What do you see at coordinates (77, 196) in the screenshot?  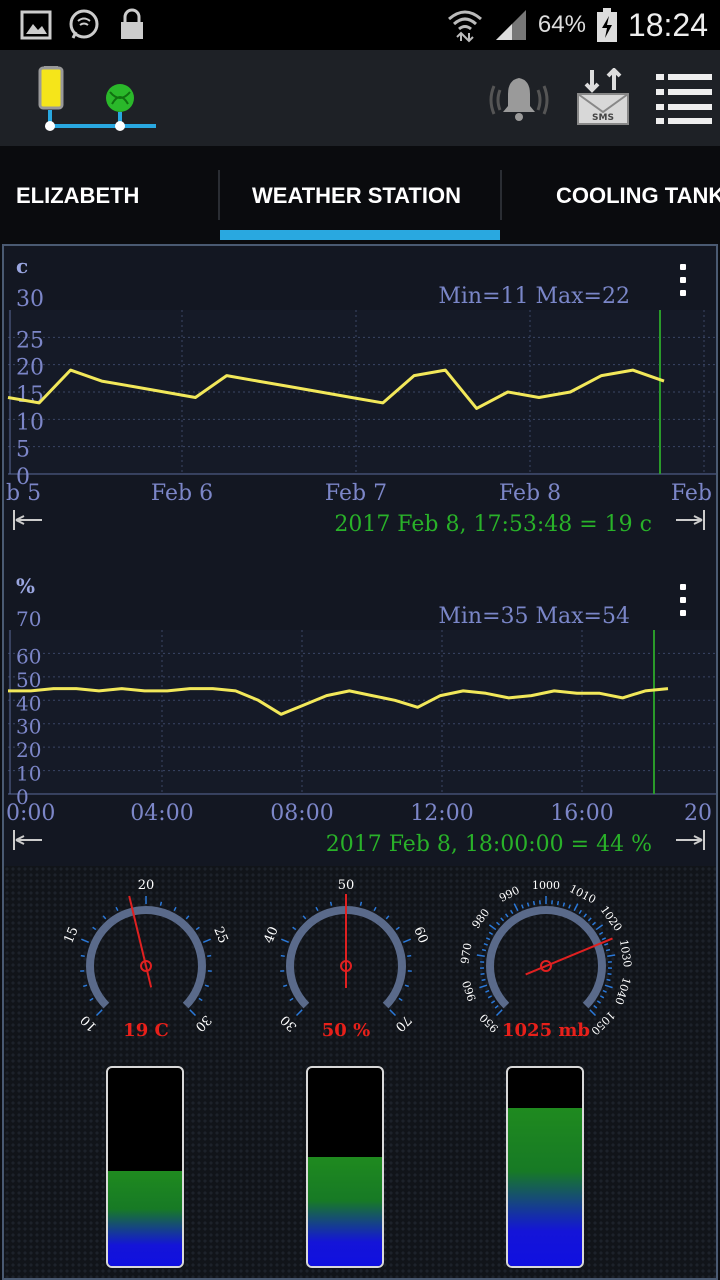 I see `tab-elizabeth: ELIZABETH` at bounding box center [77, 196].